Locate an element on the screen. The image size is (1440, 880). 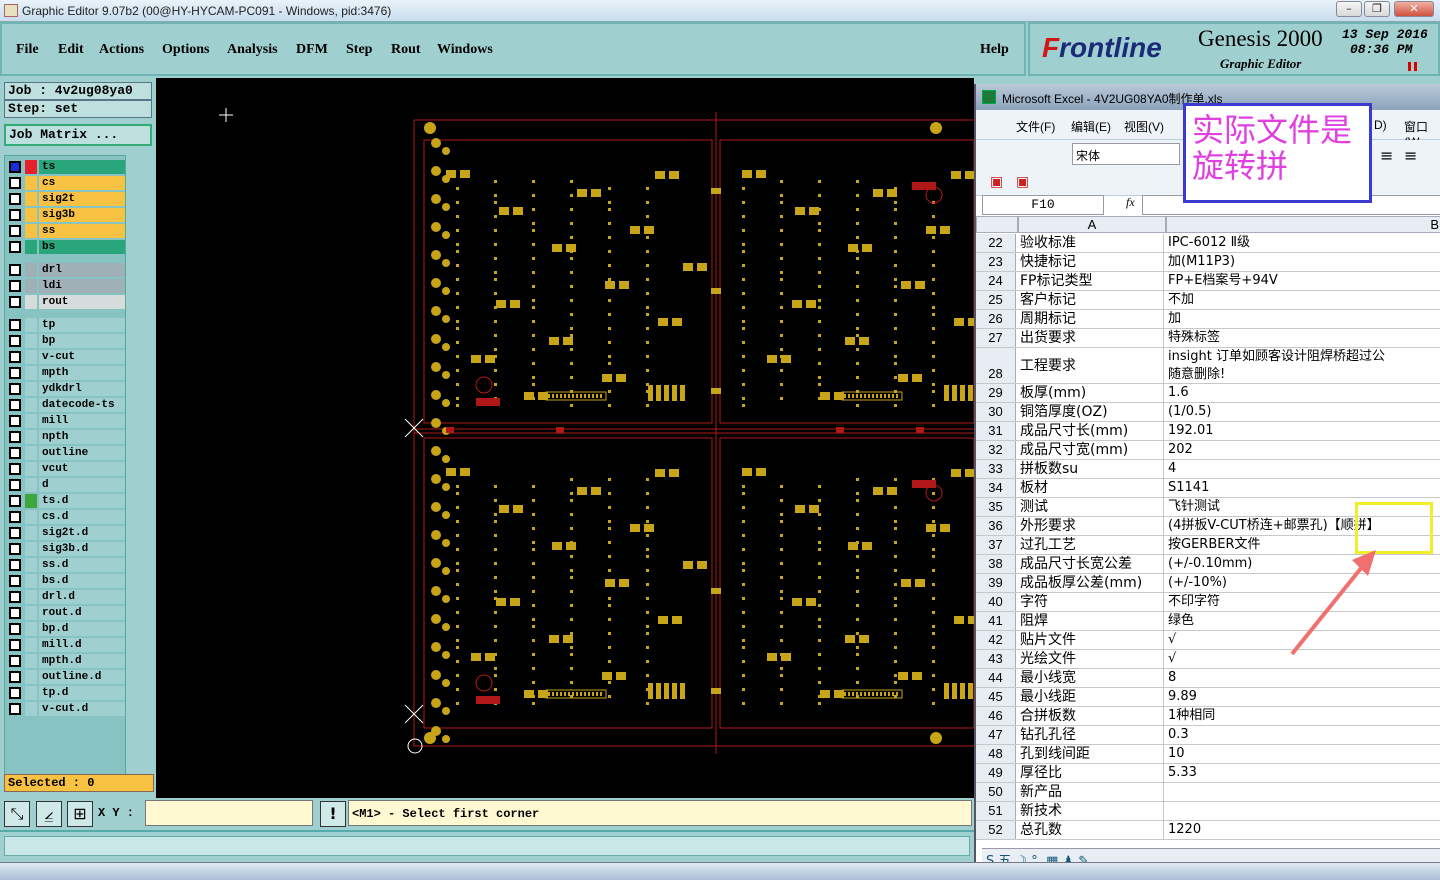
cell-a: 厚径比 is located at coordinates (1091, 773).